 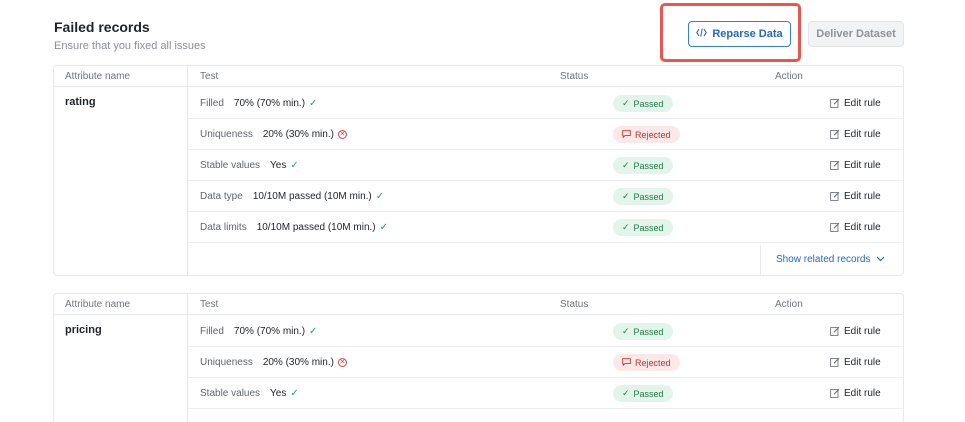 I want to click on card-footer: Show related records, so click(x=478, y=260).